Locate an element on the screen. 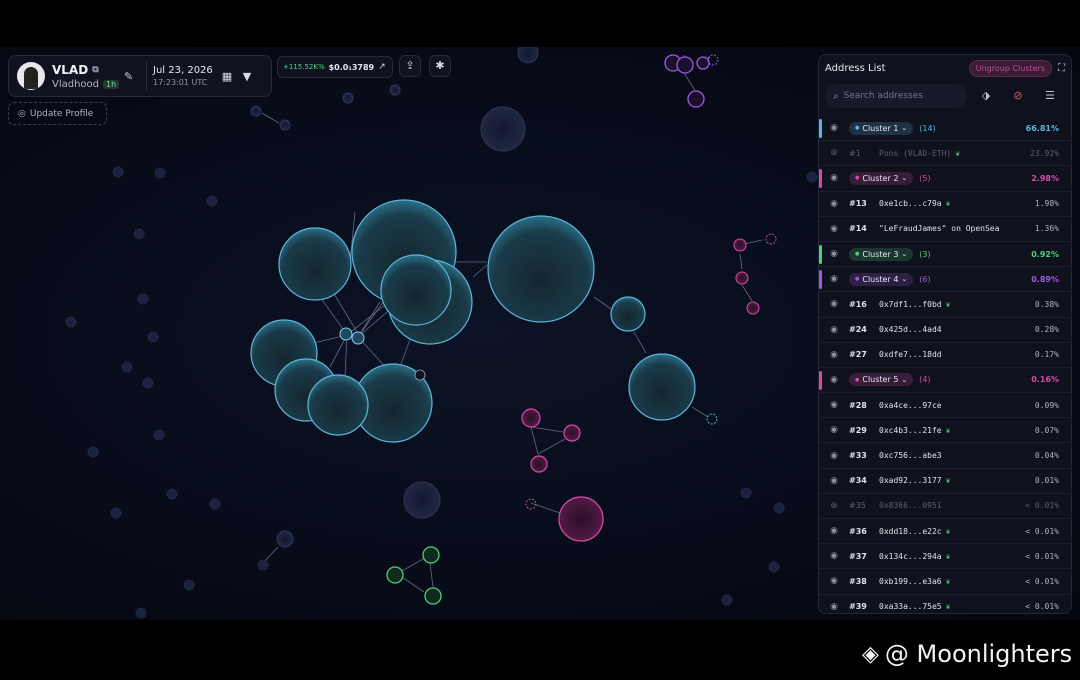  cluster-row: ◉ ● Cluster 4 ⌄ (6) 0.89% is located at coordinates (945, 280).